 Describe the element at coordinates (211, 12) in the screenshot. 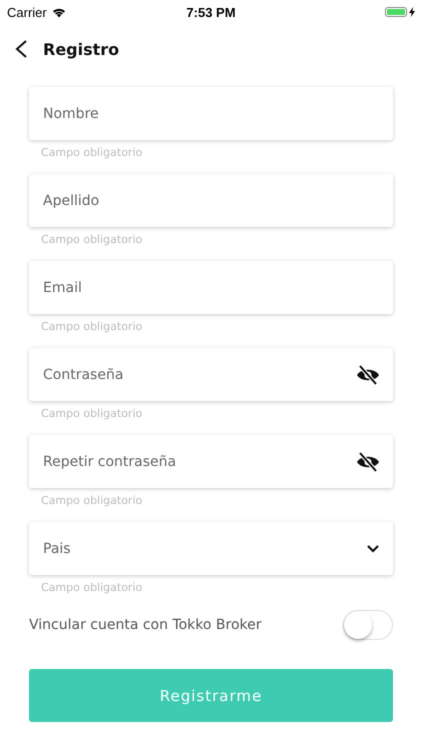

I see `clock-time: 7:53 PM` at that location.